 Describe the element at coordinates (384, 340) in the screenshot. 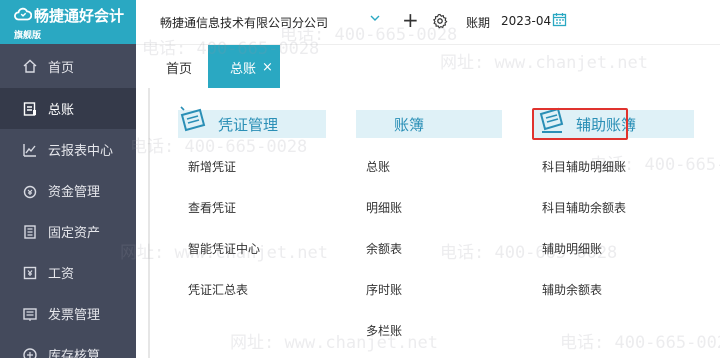

I see `link-multi-column-ledger: 多栏账` at that location.